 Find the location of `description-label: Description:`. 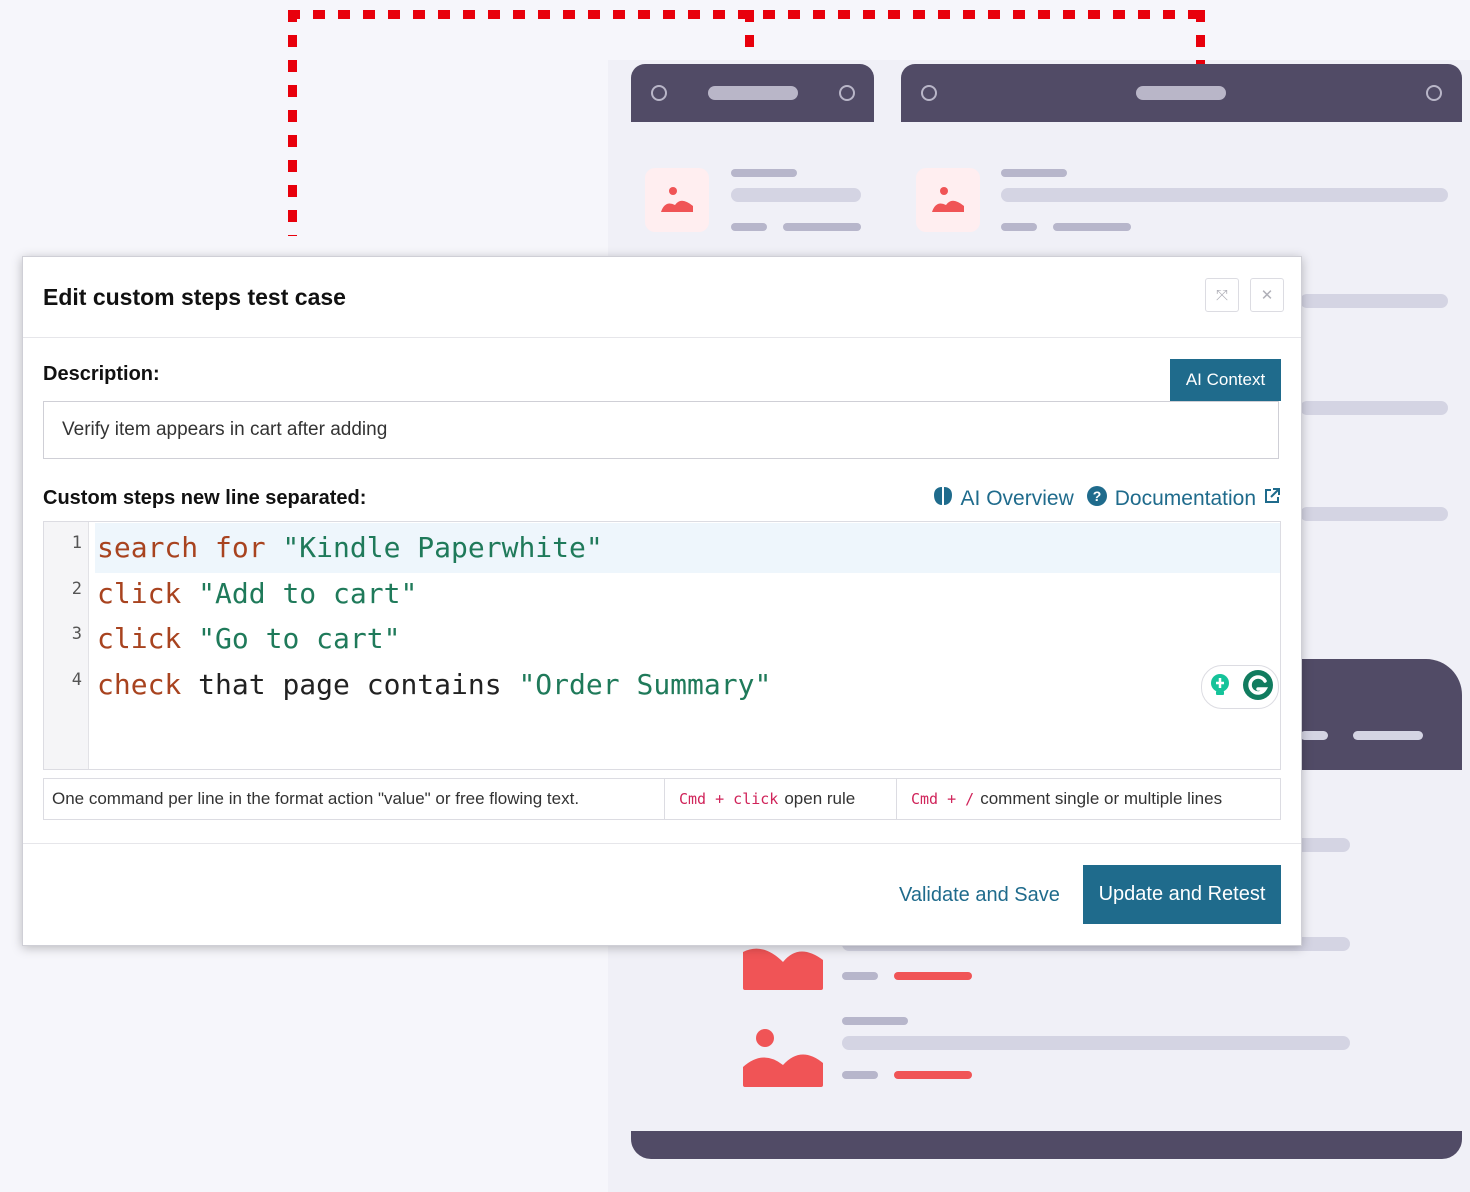

description-label: Description: is located at coordinates (101, 374).